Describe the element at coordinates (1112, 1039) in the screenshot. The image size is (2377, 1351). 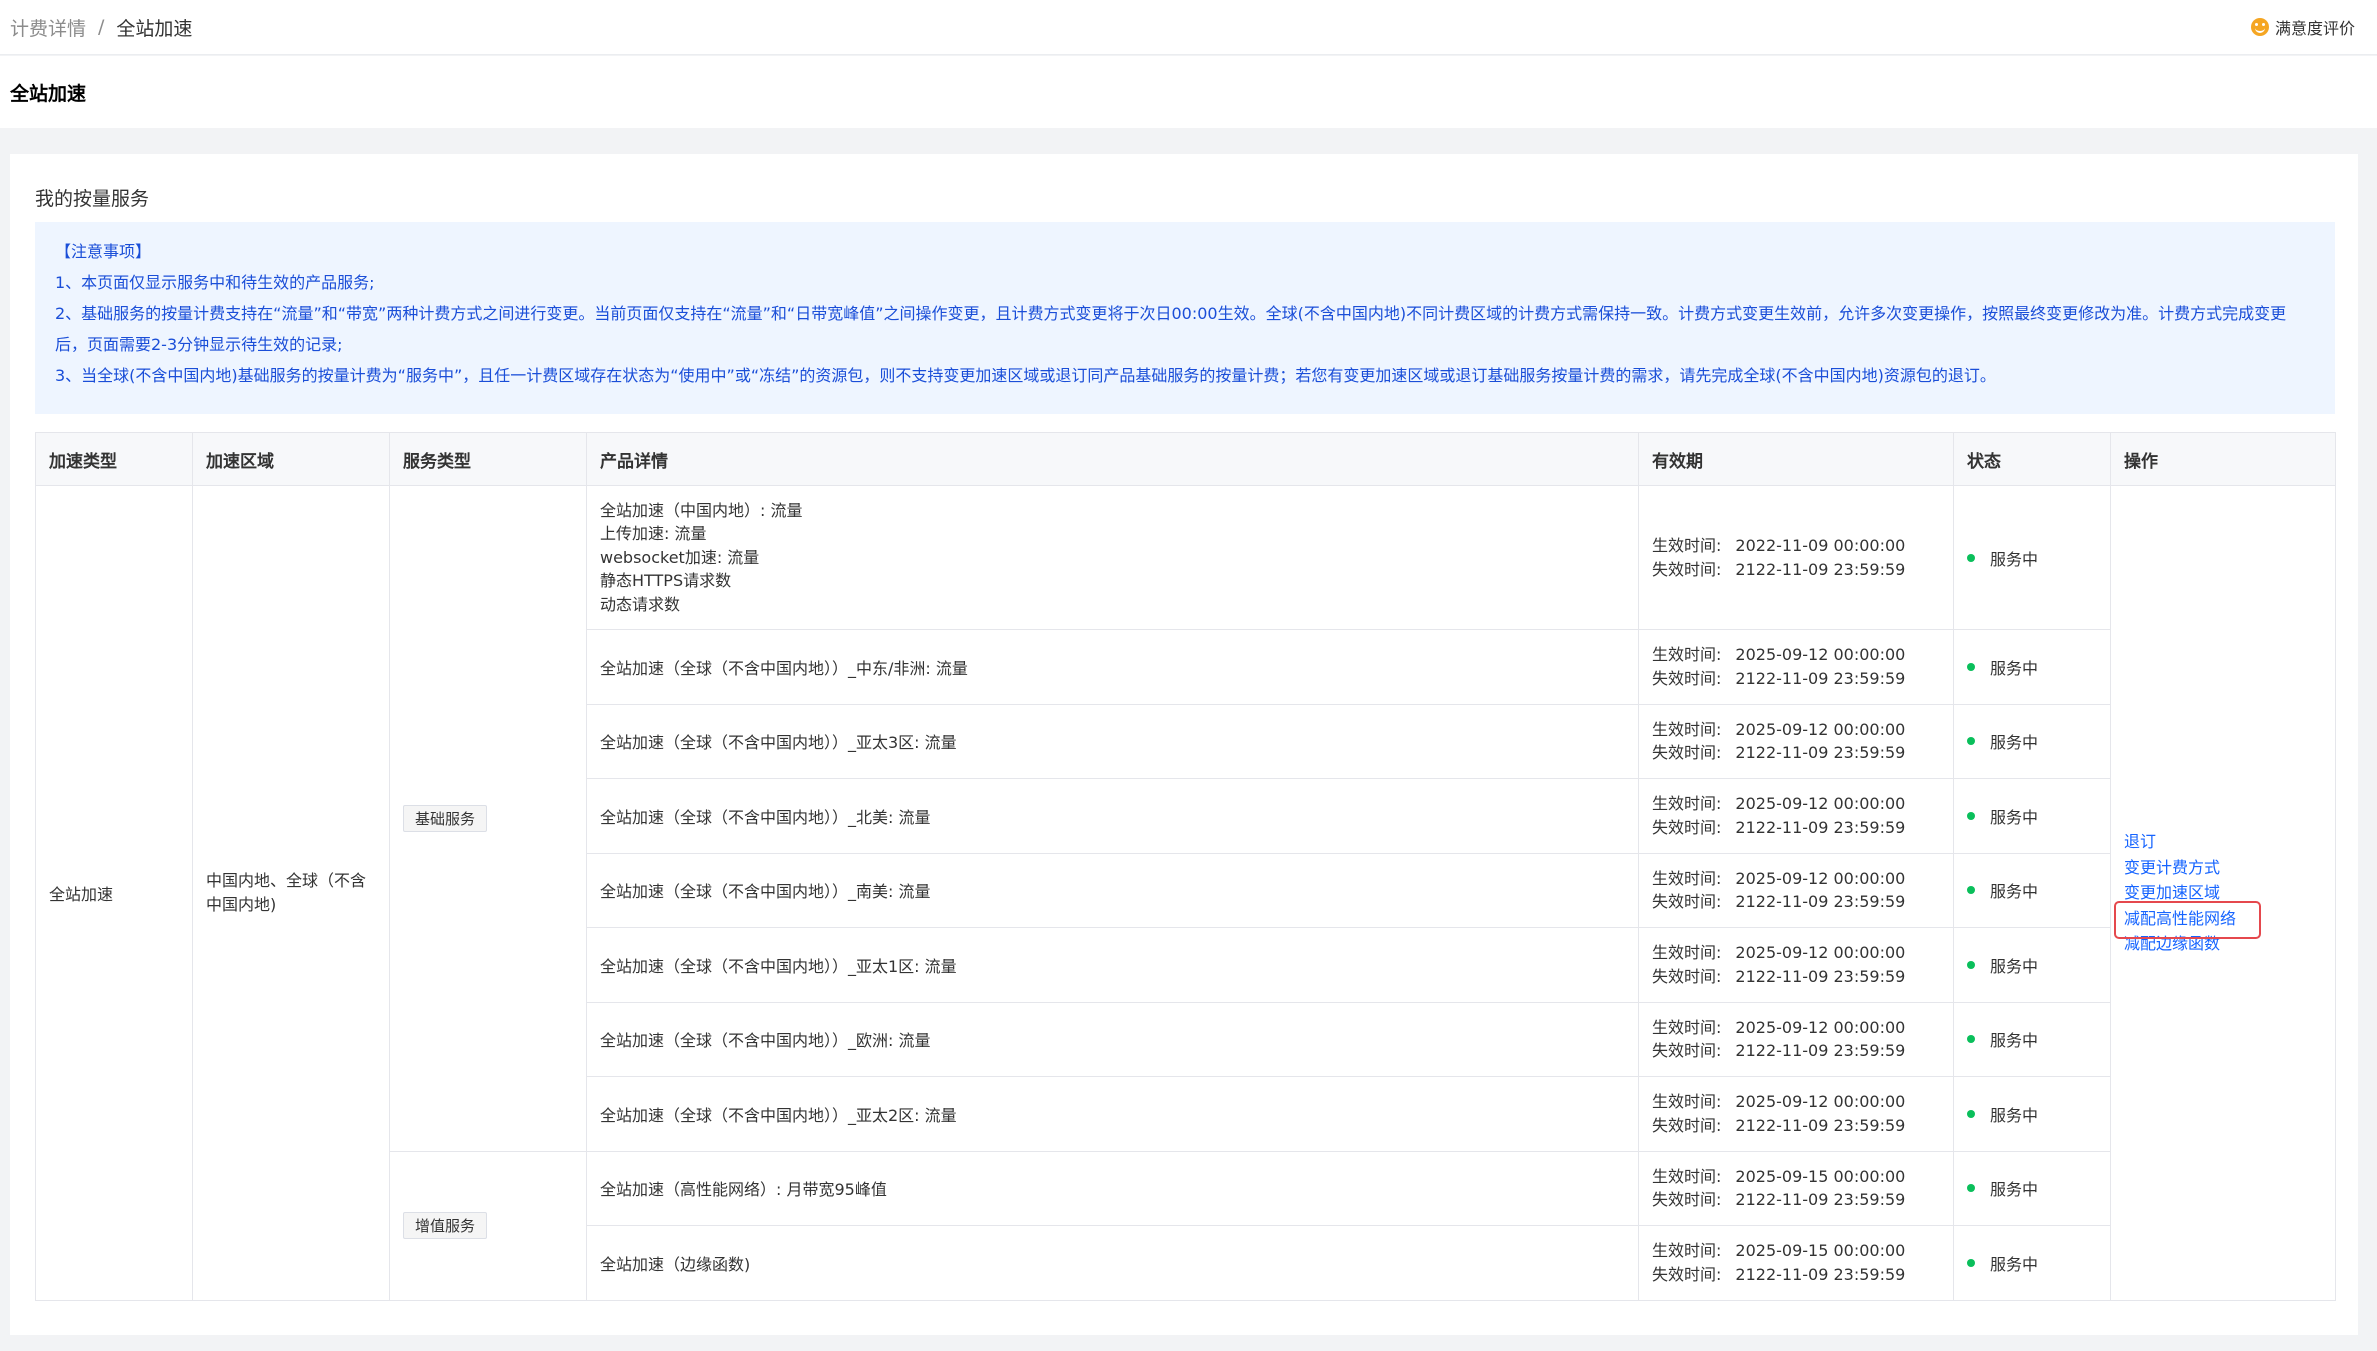
I see `product-detail-cell: 全站加速（全球（不含中国内地））_欧洲: 流量` at that location.